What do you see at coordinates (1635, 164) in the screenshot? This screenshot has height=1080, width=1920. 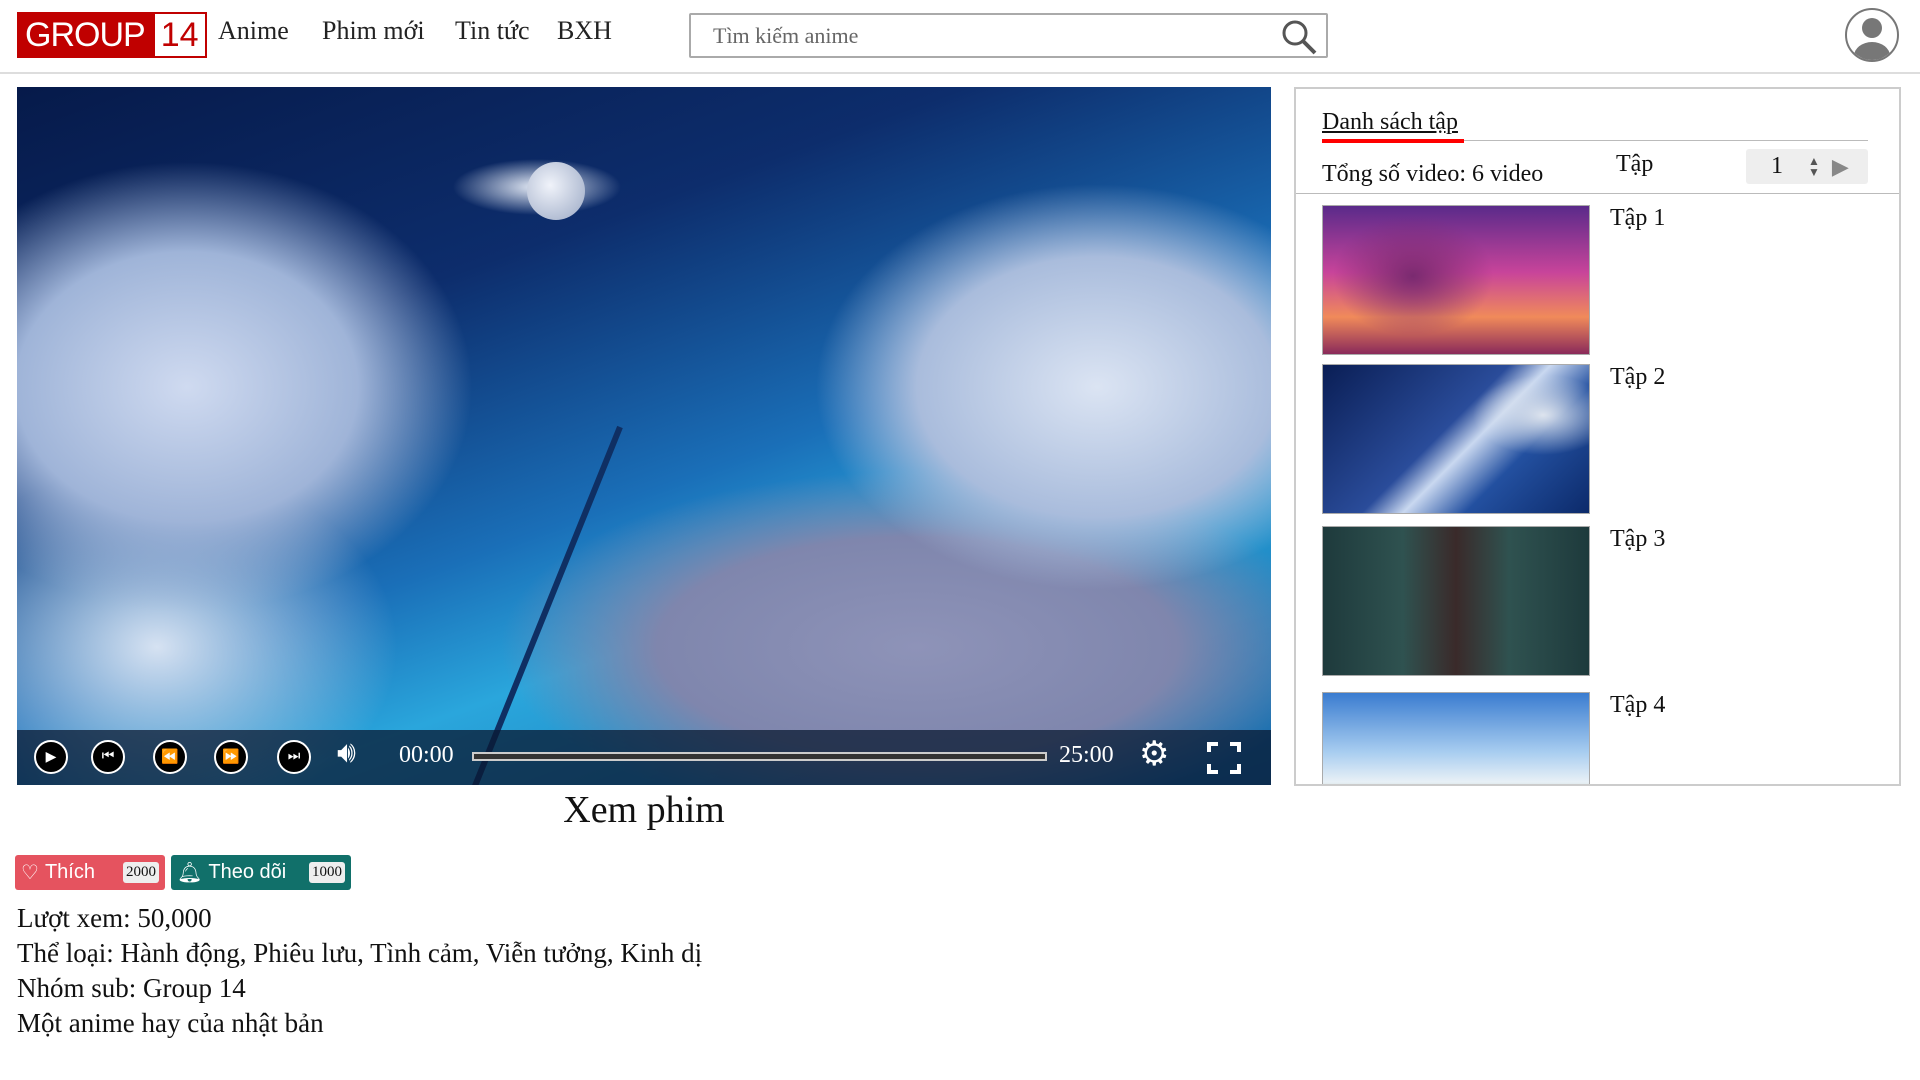 I see `episode-selector-label: Tập` at bounding box center [1635, 164].